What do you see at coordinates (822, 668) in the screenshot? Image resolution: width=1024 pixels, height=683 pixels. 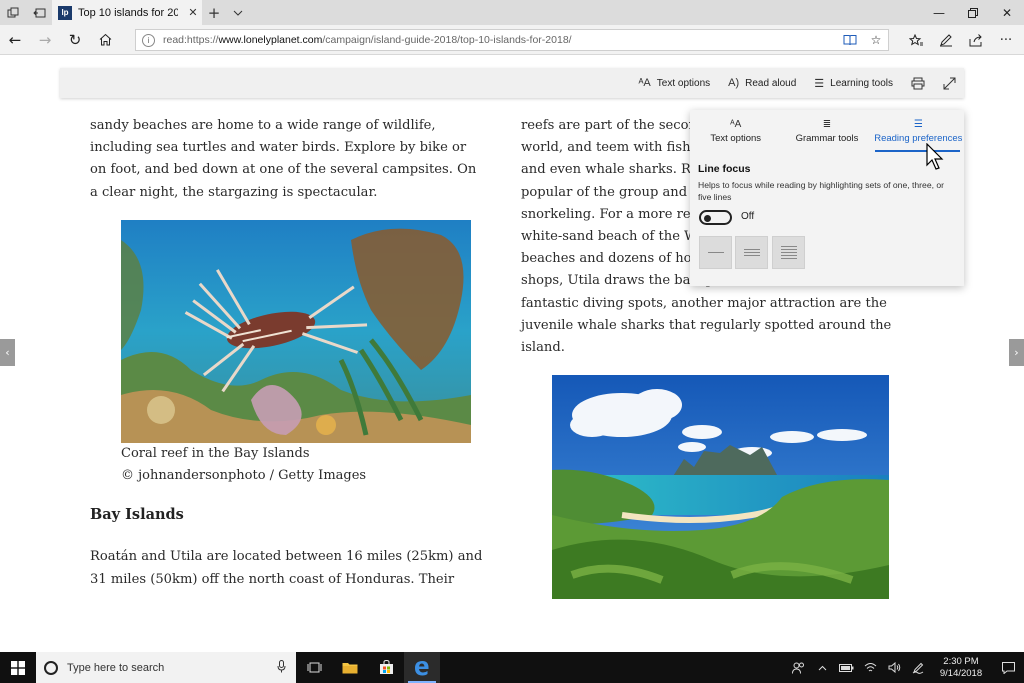 I see `show-hidden-icons-chevron-icon` at bounding box center [822, 668].